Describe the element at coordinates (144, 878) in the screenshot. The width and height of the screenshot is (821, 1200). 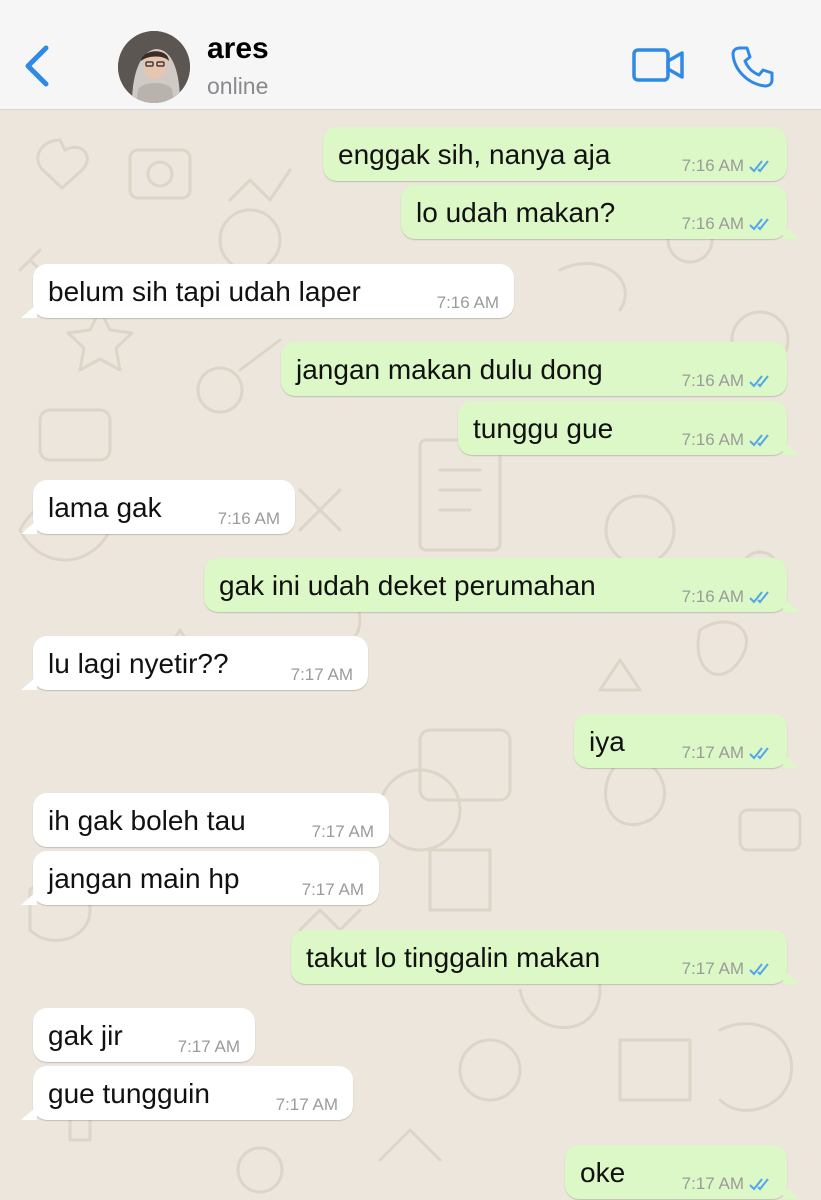
I see `message-text: jangan main hp` at that location.